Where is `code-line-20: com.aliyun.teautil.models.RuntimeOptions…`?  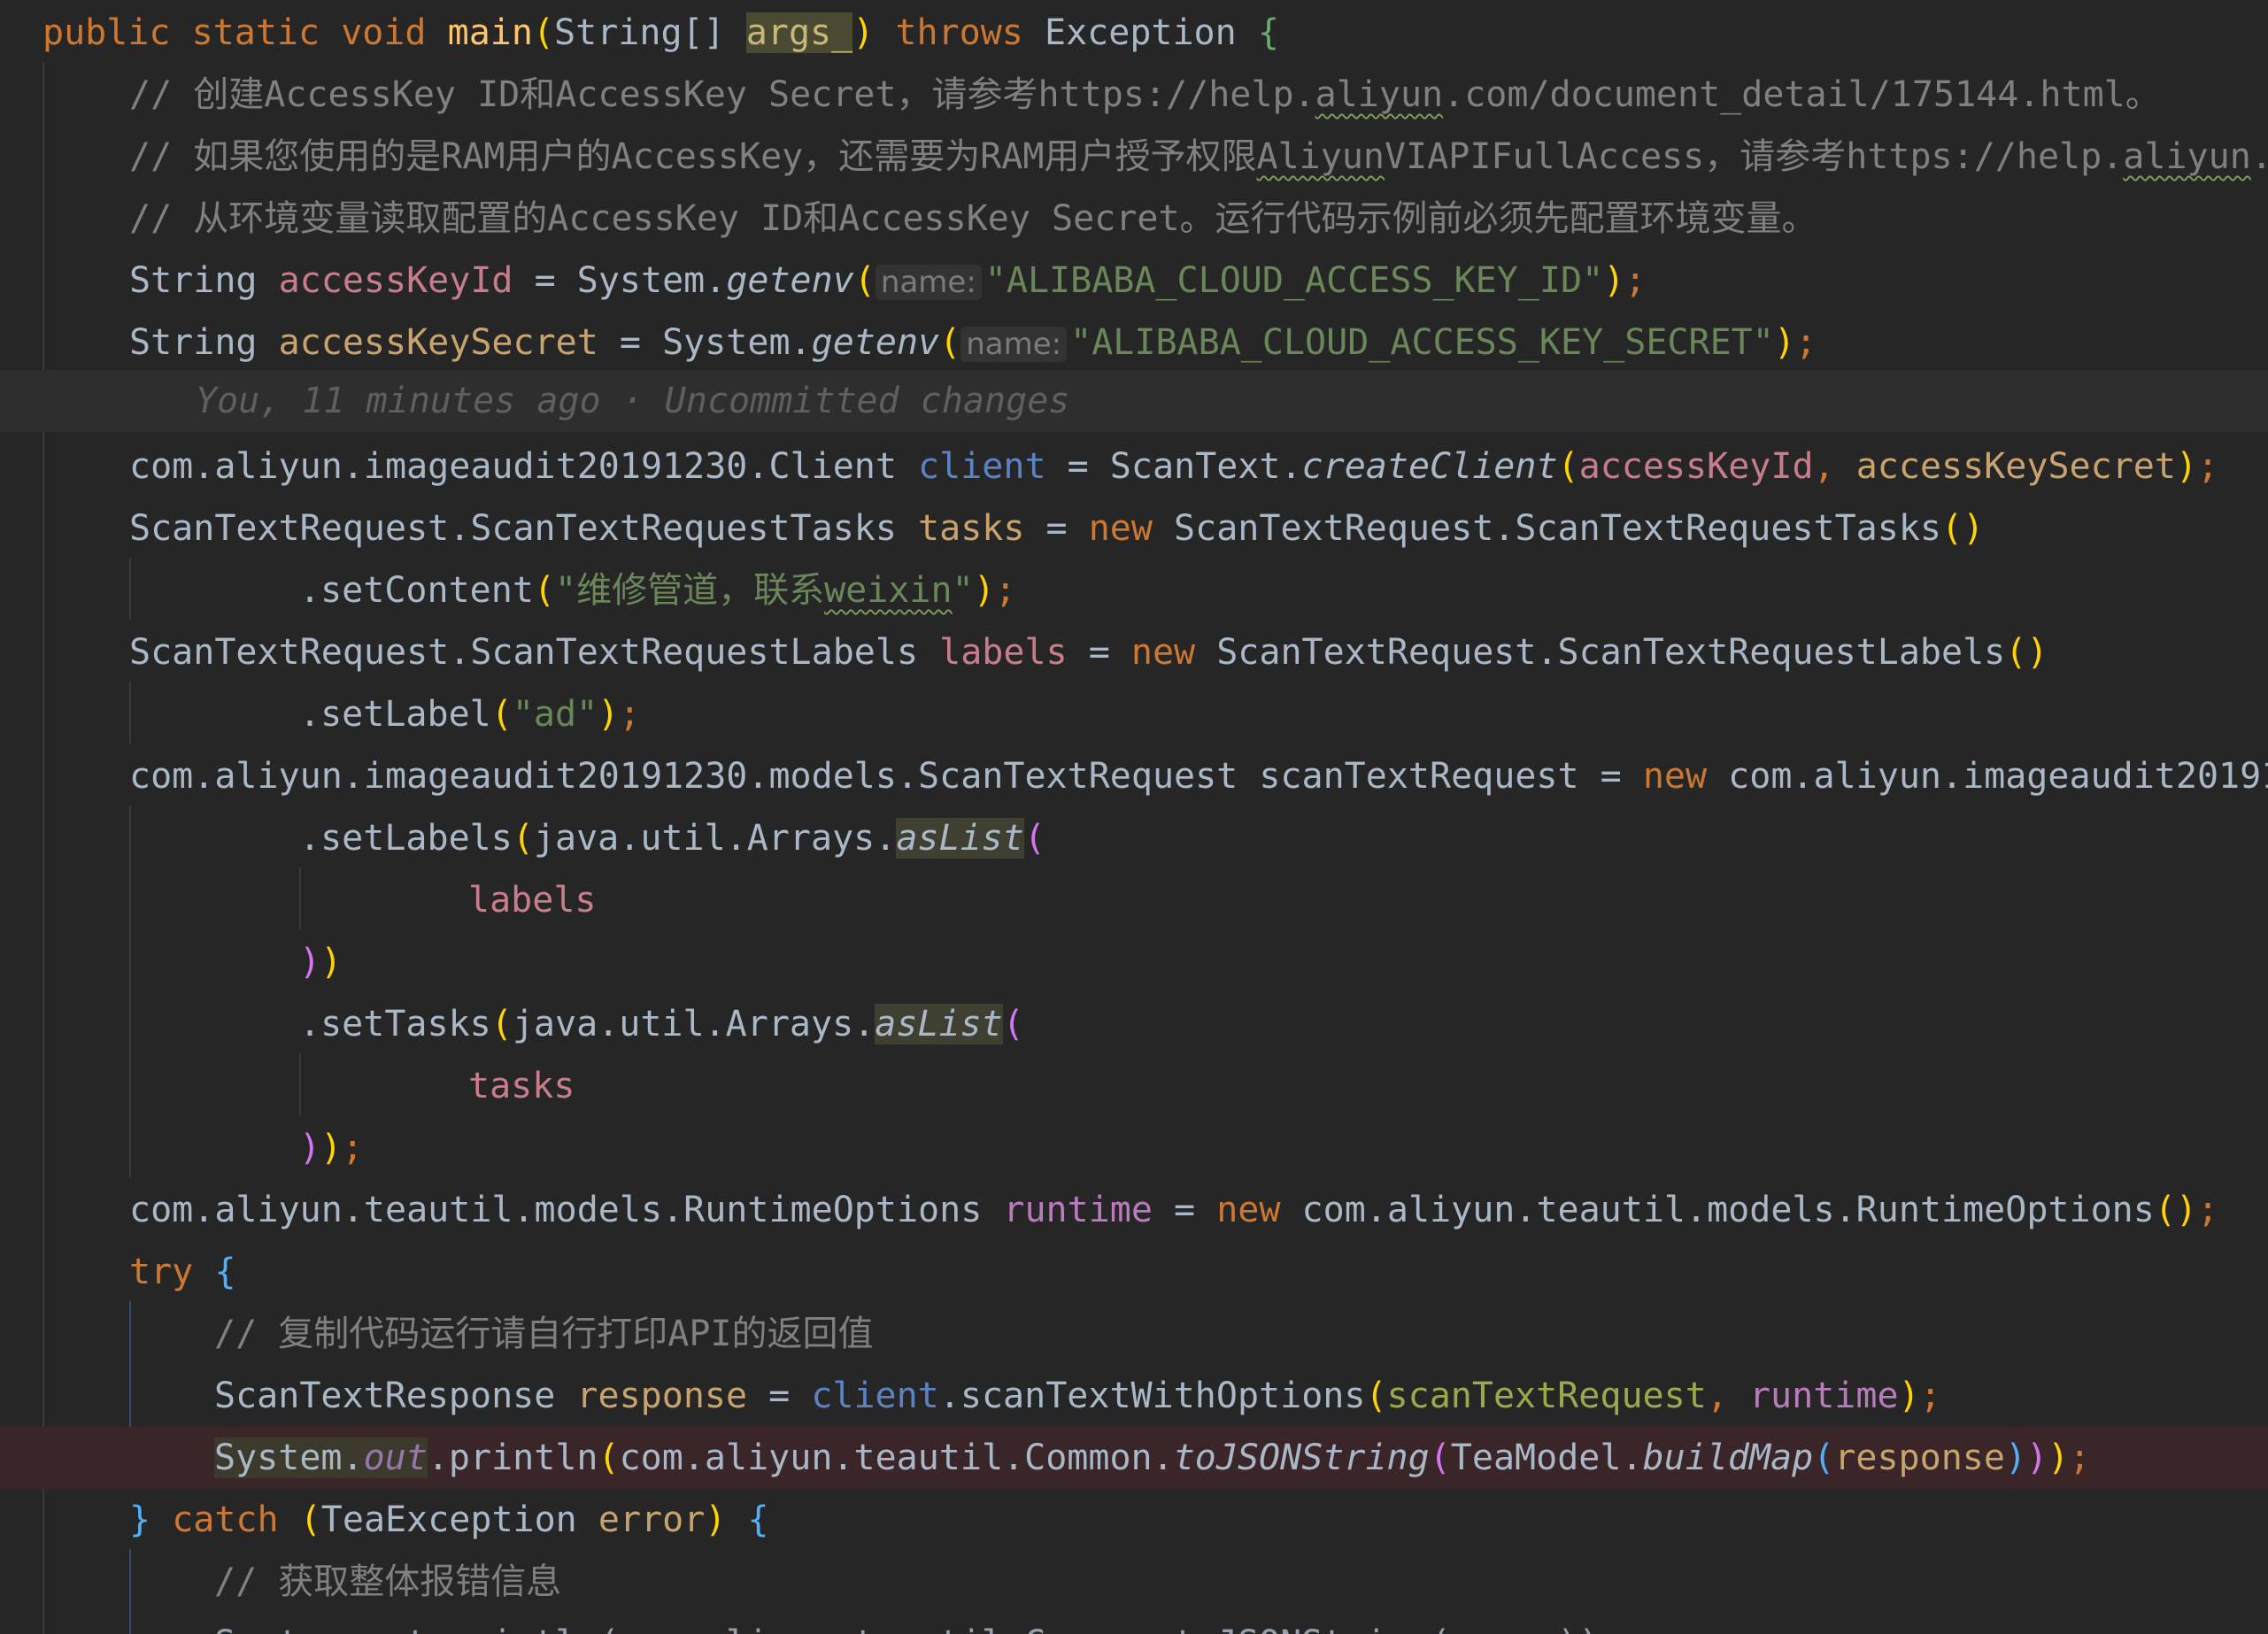
code-line-20: com.aliyun.teautil.models.RuntimeOptions… is located at coordinates (1134, 1210).